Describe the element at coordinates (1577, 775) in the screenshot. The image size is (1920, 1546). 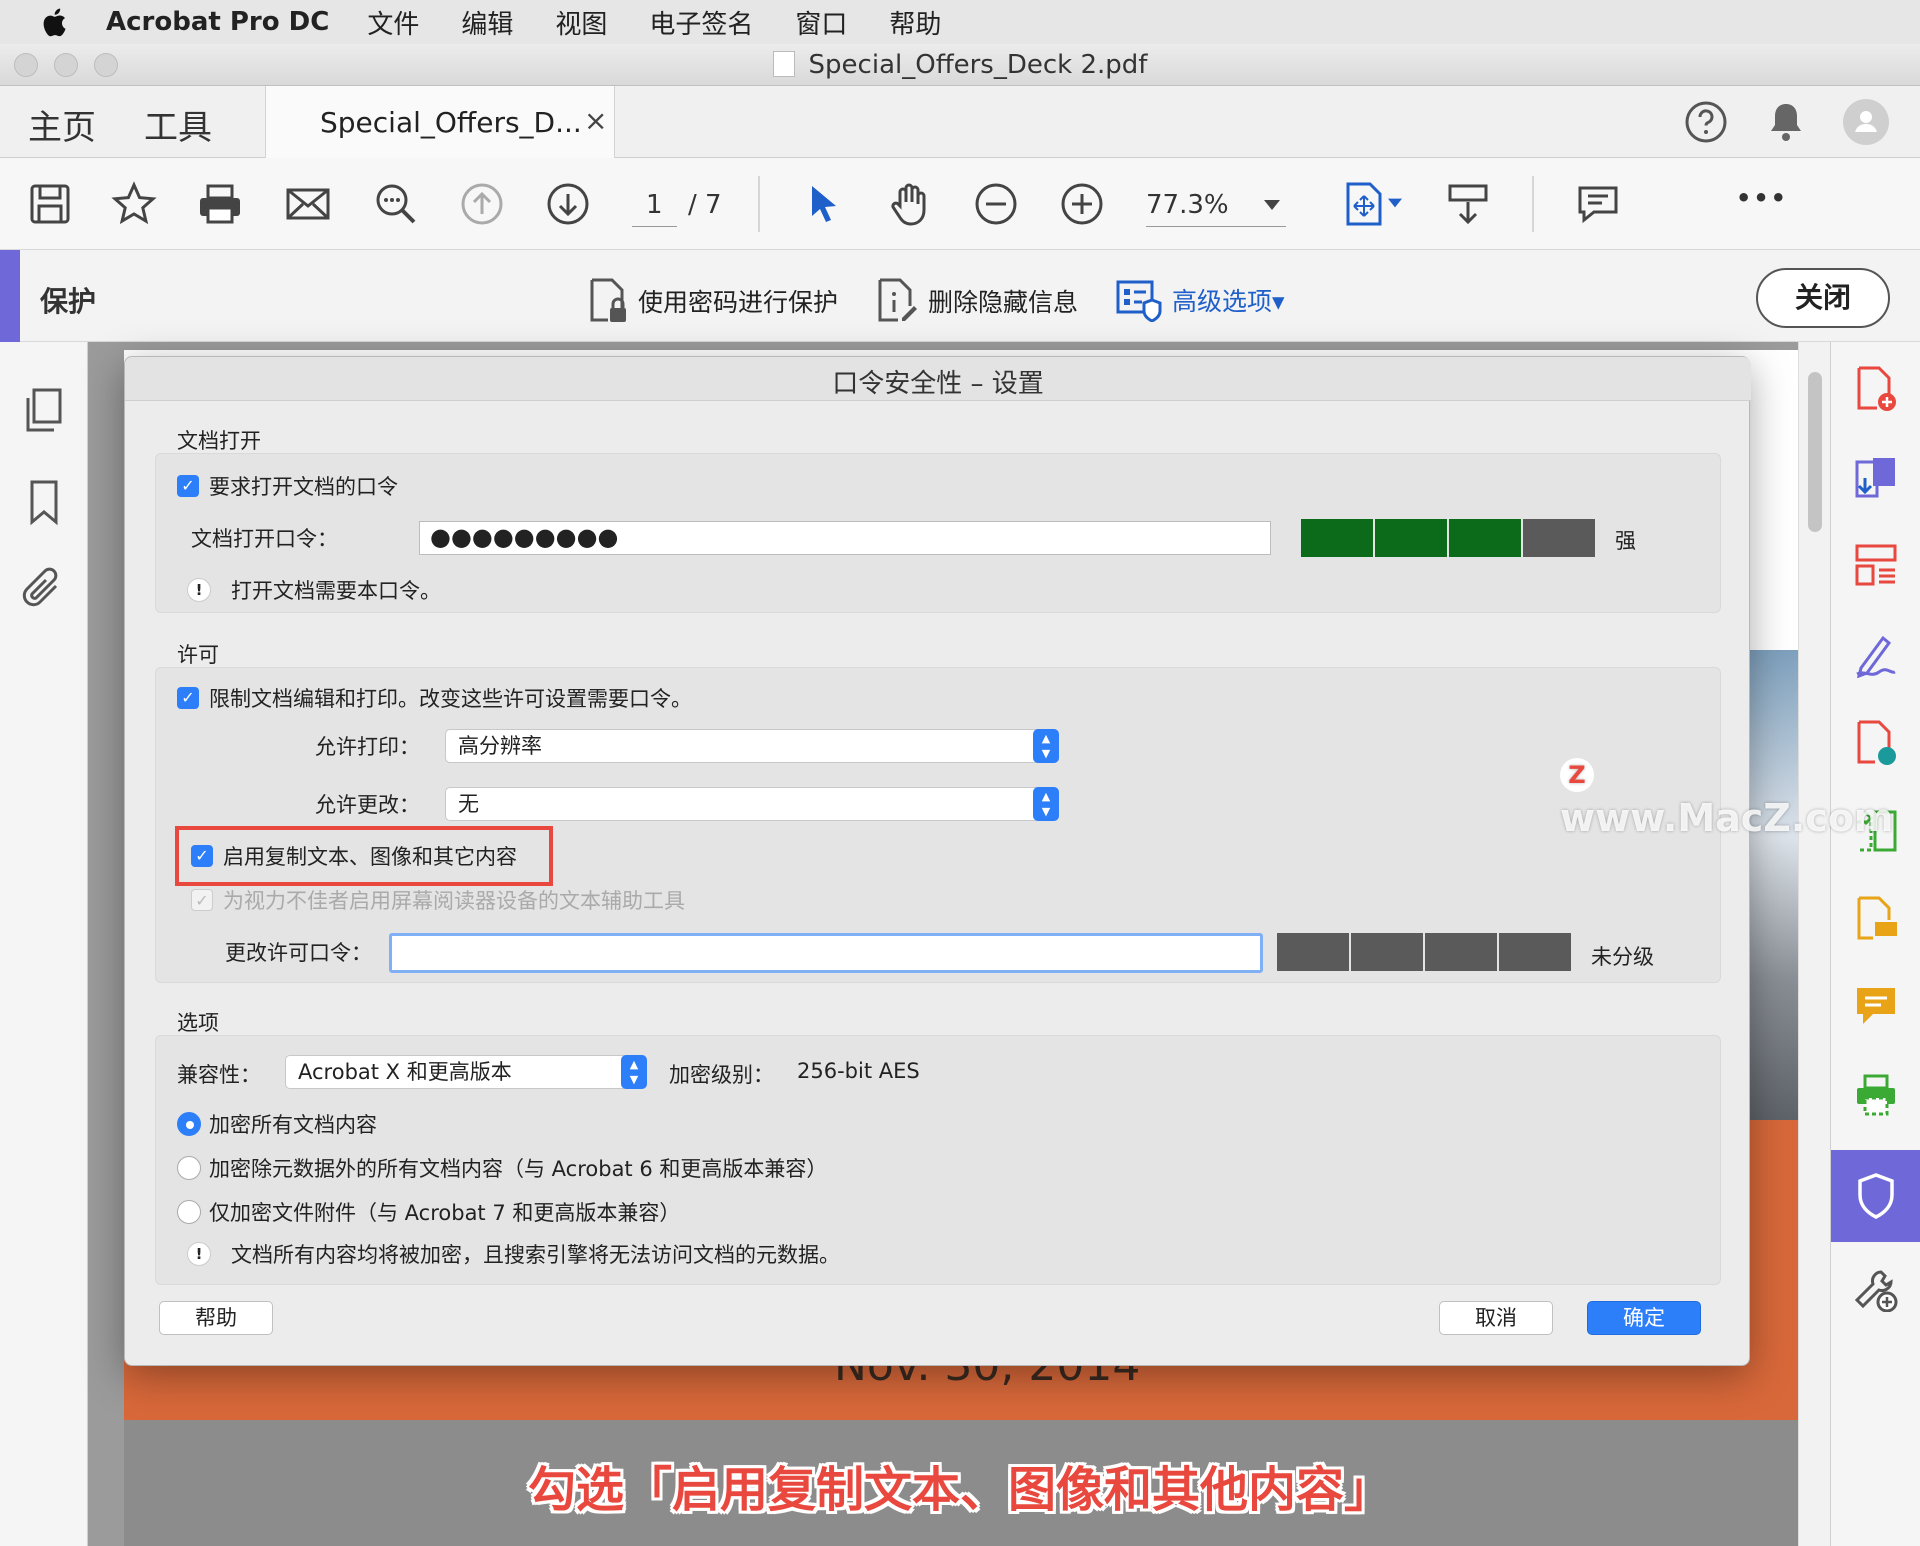
I see `watermark-logo: Z` at that location.